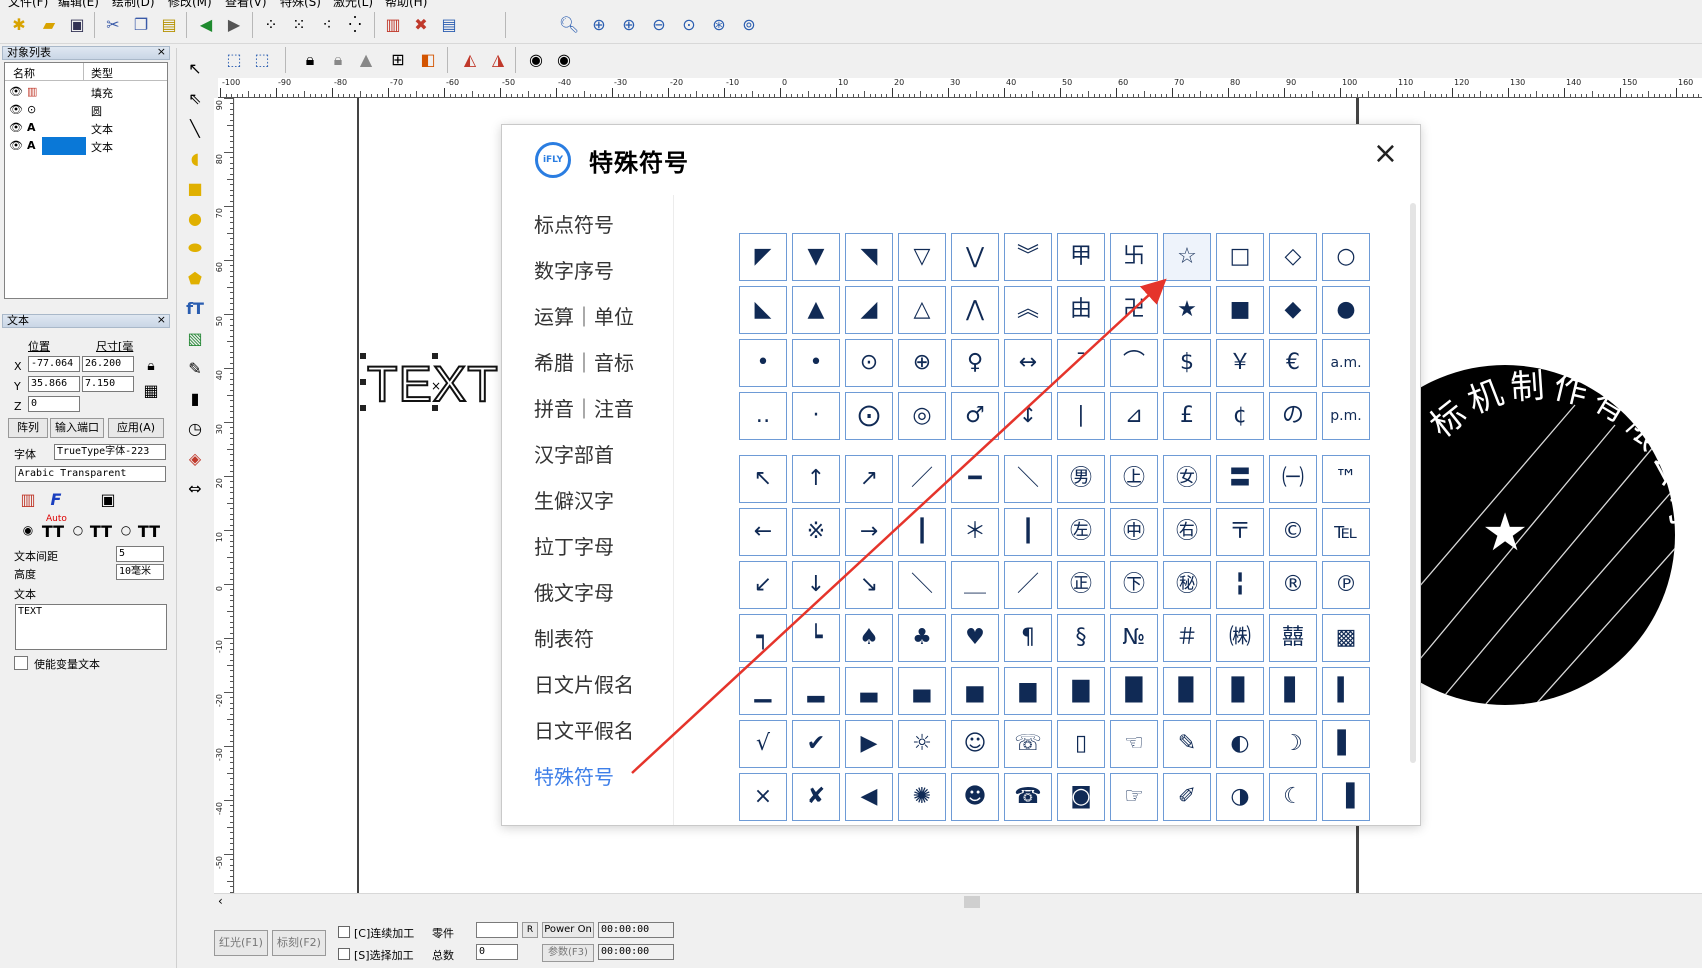 The width and height of the screenshot is (1702, 968). Describe the element at coordinates (195, 308) in the screenshot. I see `text-tool-icon: fT` at that location.